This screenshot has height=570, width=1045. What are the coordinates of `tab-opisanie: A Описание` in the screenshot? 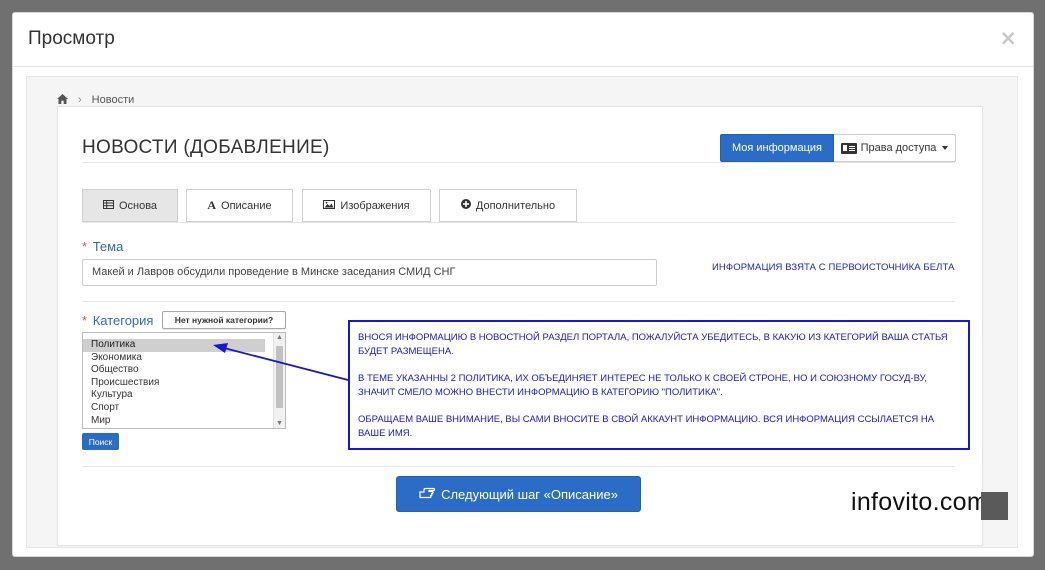 It's located at (239, 205).